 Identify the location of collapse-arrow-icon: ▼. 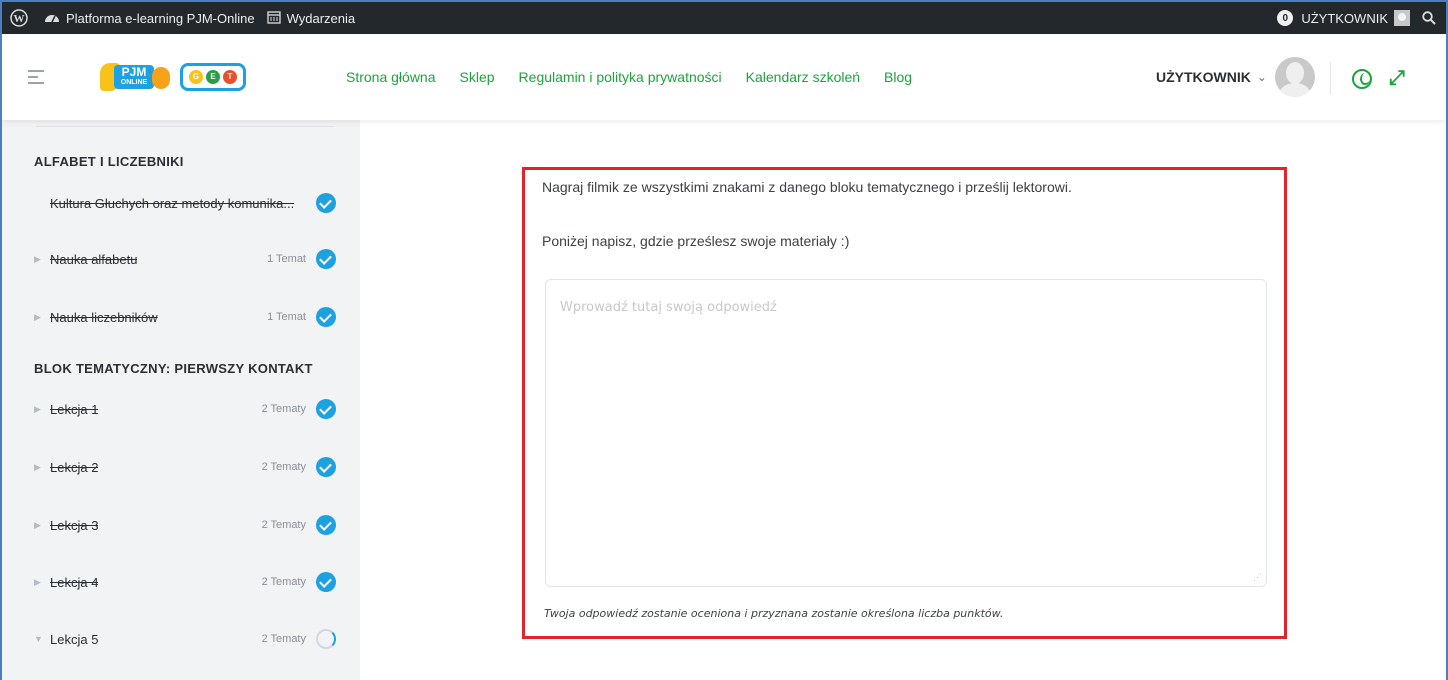
(42, 639).